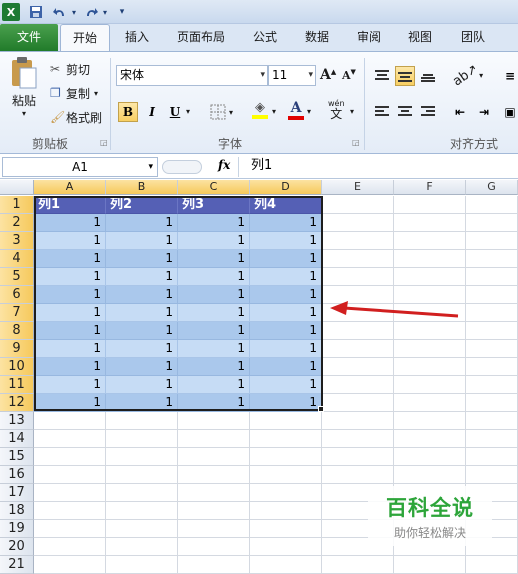 Image resolution: width=518 pixels, height=574 pixels. Describe the element at coordinates (188, 111) in the screenshot. I see `underline-dropdown-icon: ▾` at that location.